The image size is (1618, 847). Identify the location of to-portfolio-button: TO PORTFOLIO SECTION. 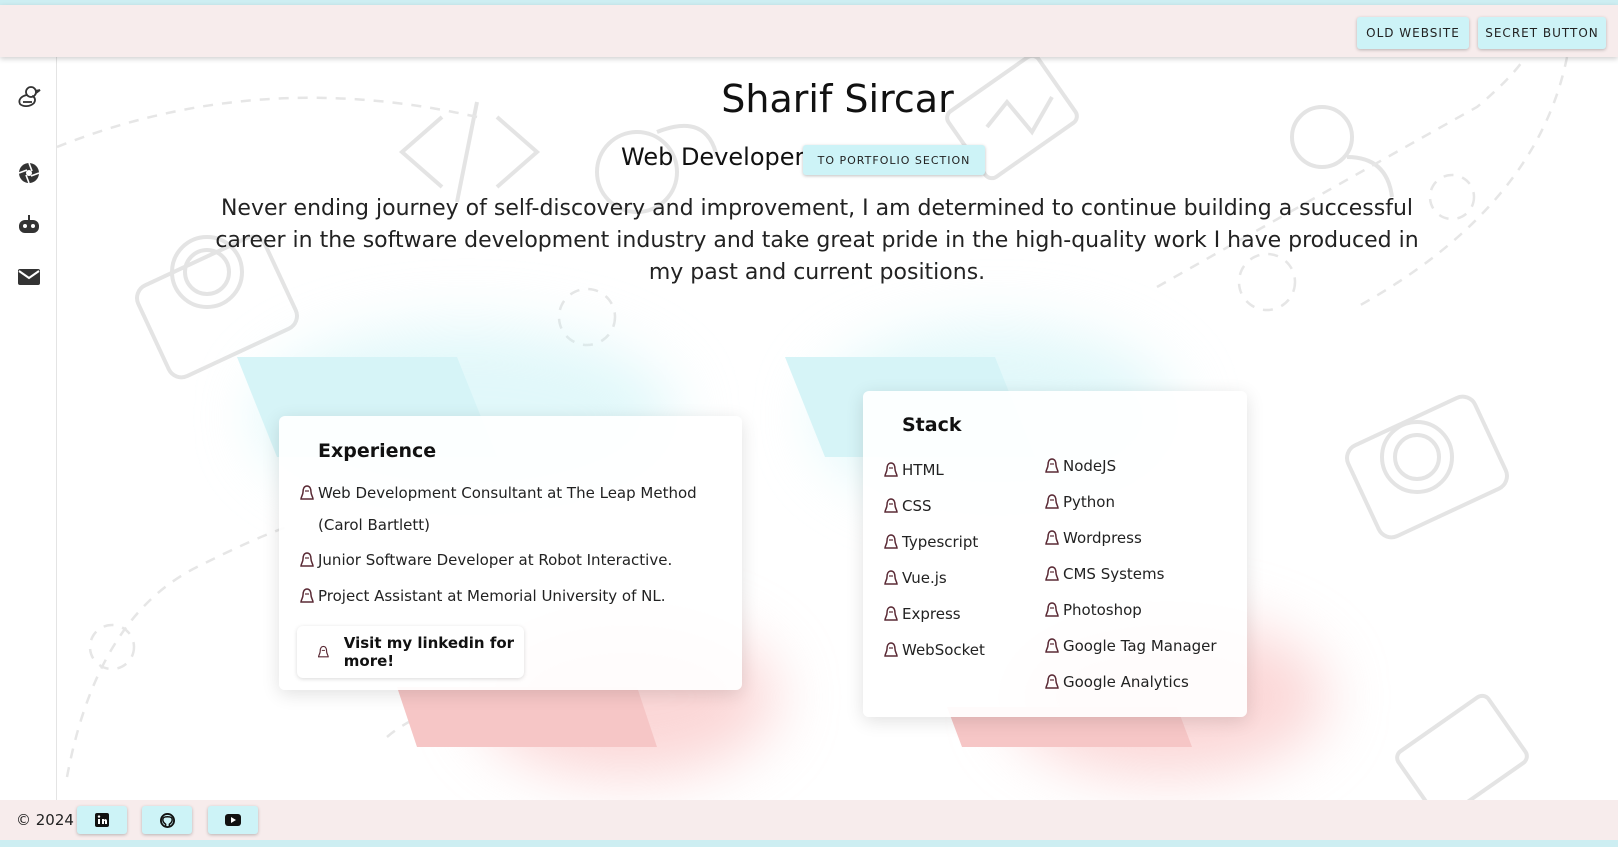
(894, 160).